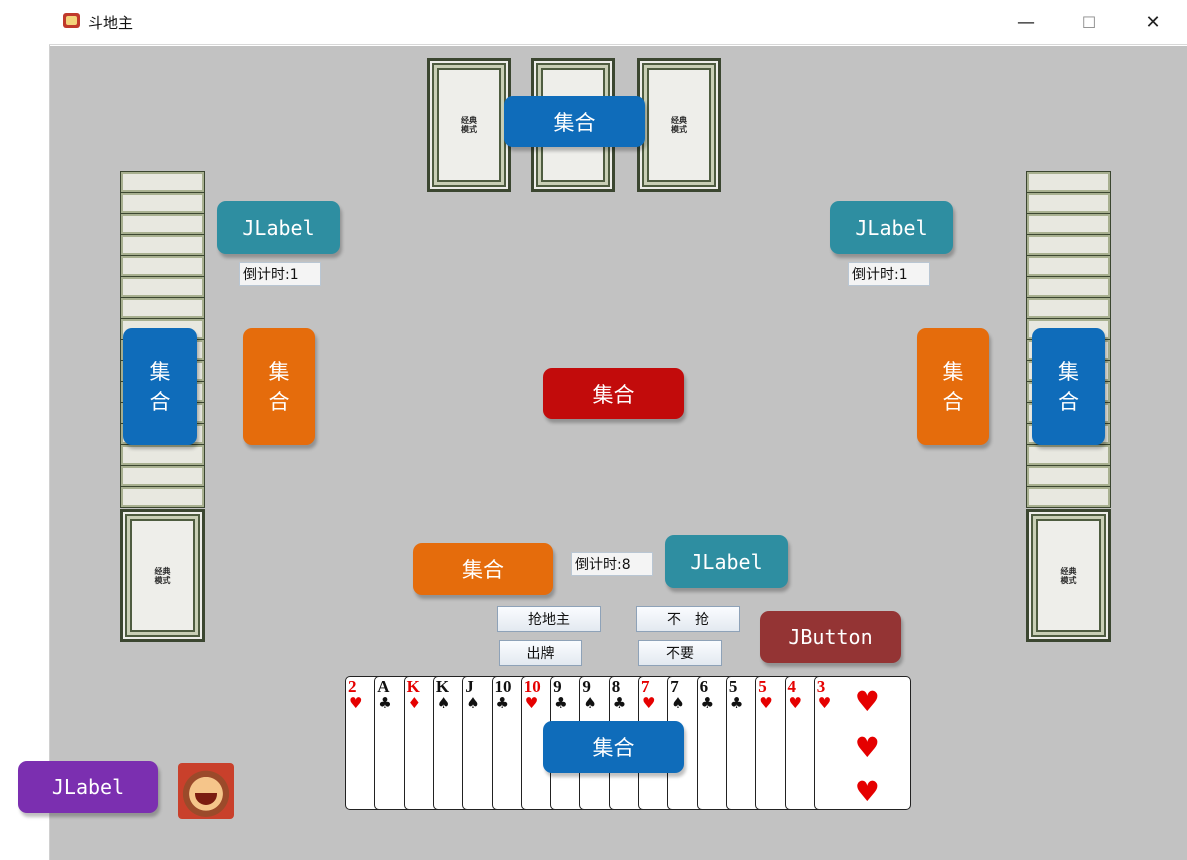  Describe the element at coordinates (383, 686) in the screenshot. I see `card-rank: A` at that location.